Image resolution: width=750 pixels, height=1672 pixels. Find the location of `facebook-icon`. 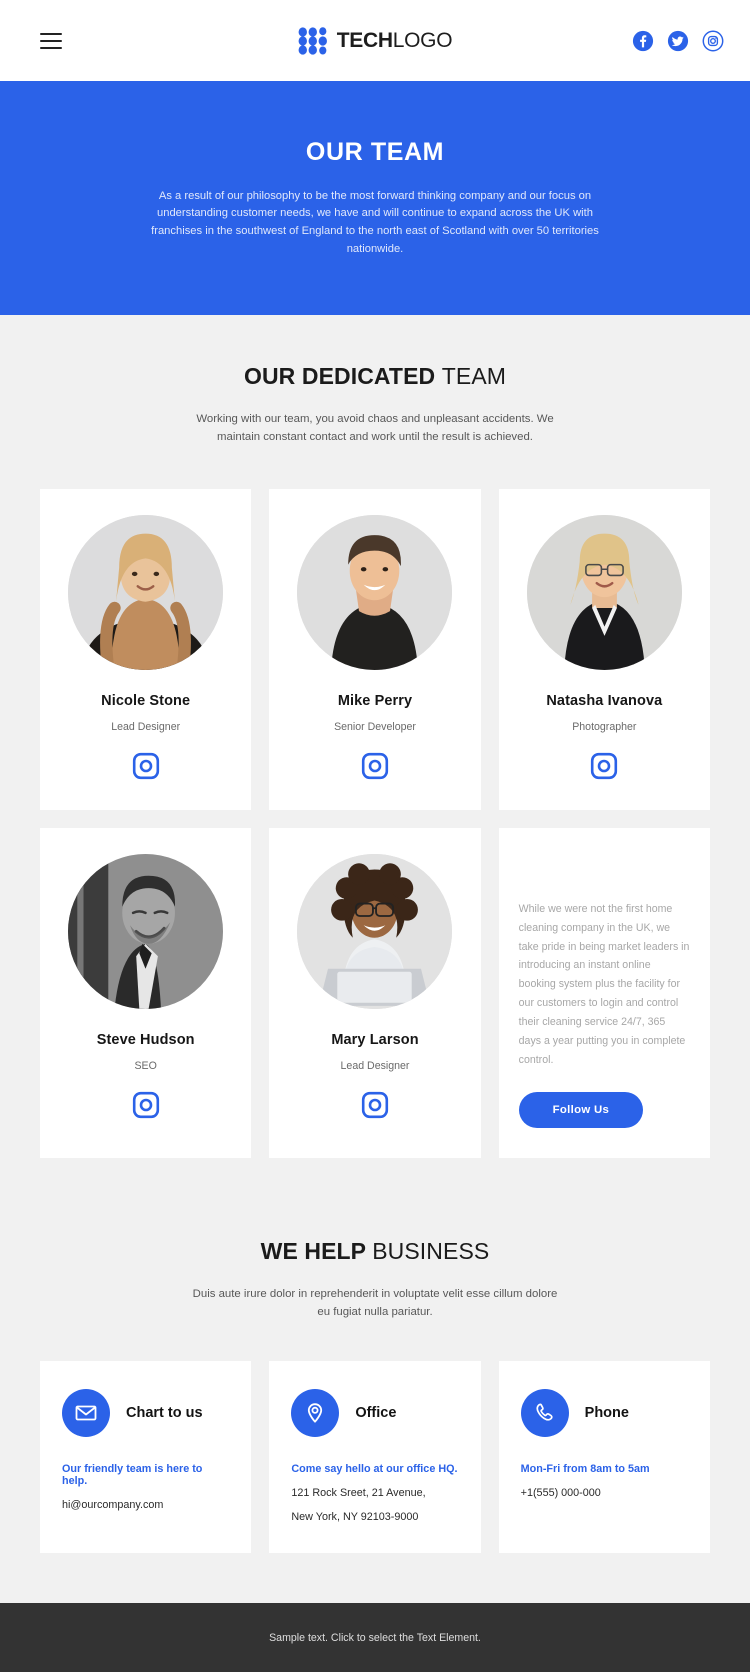

facebook-icon is located at coordinates (643, 41).